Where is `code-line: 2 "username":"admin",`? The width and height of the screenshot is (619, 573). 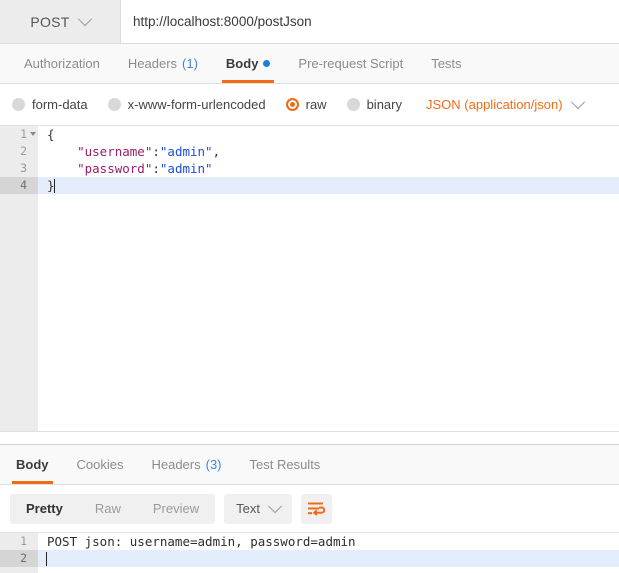 code-line: 2 "username":"admin", is located at coordinates (309, 151).